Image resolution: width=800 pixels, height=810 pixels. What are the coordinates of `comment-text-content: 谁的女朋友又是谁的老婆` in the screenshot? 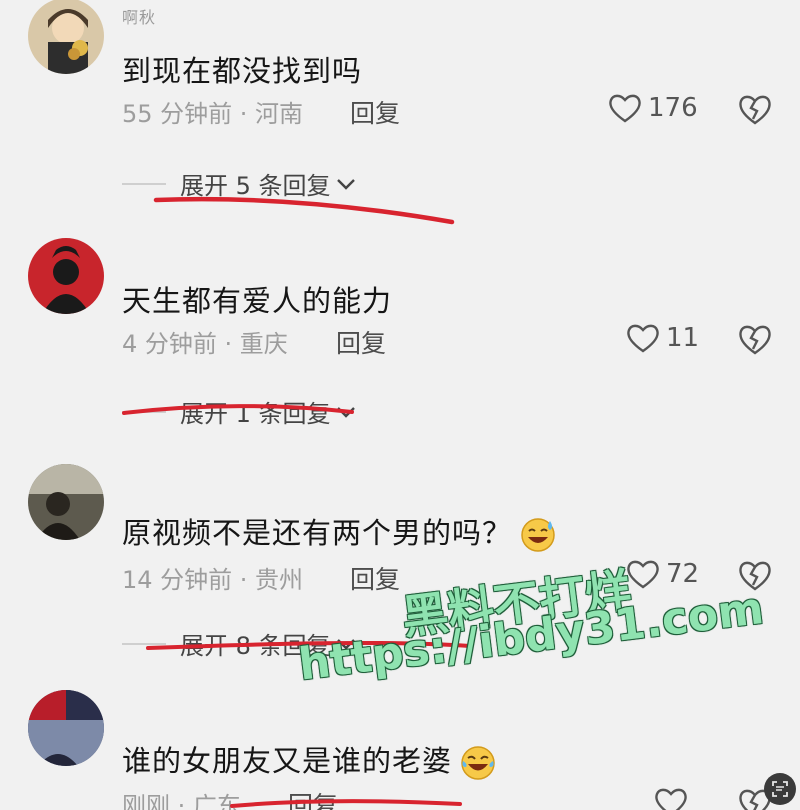 It's located at (287, 761).